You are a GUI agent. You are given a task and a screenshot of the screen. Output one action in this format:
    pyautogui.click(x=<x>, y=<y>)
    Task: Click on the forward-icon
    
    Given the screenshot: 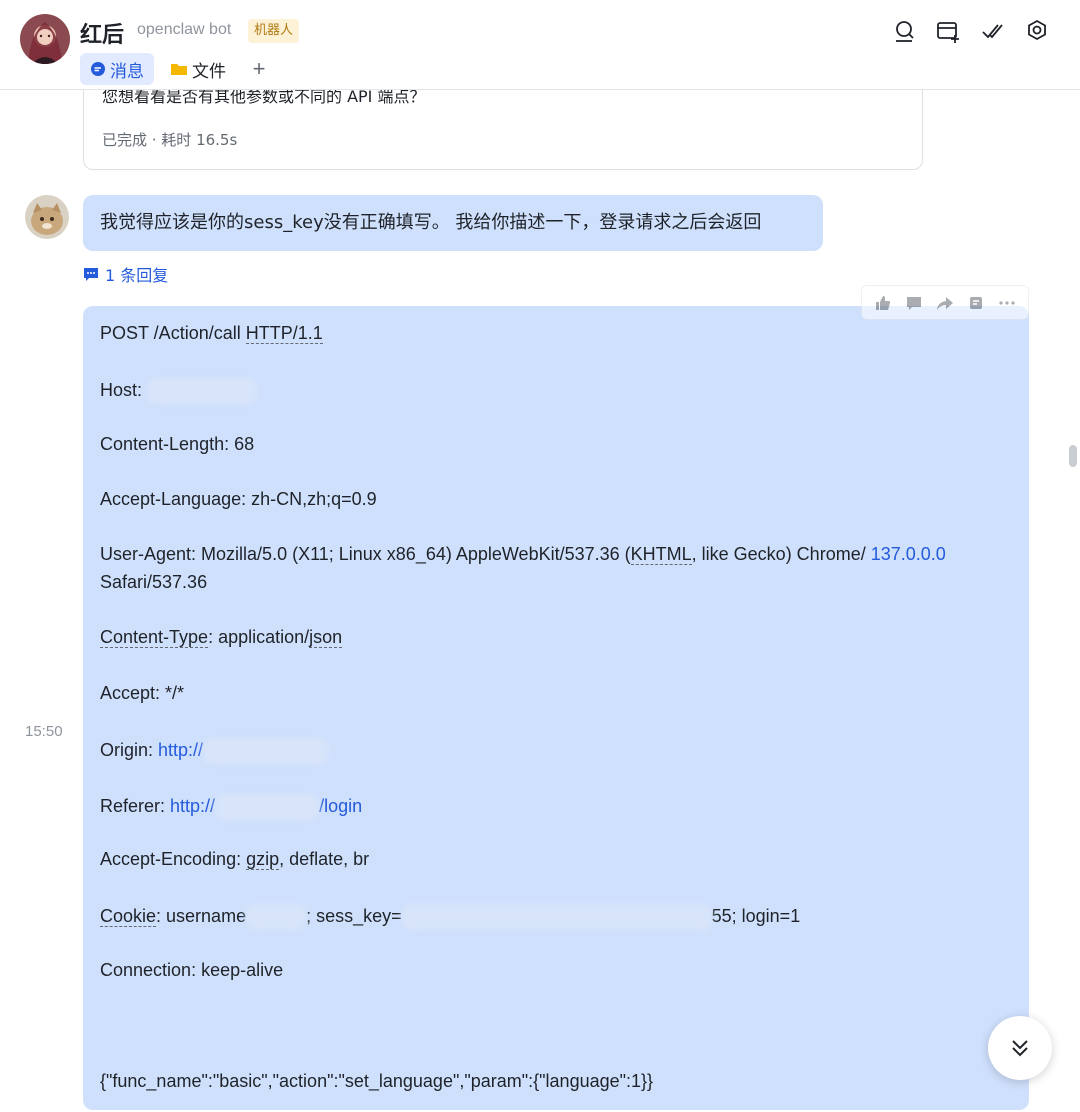 What is the action you would take?
    pyautogui.click(x=945, y=303)
    